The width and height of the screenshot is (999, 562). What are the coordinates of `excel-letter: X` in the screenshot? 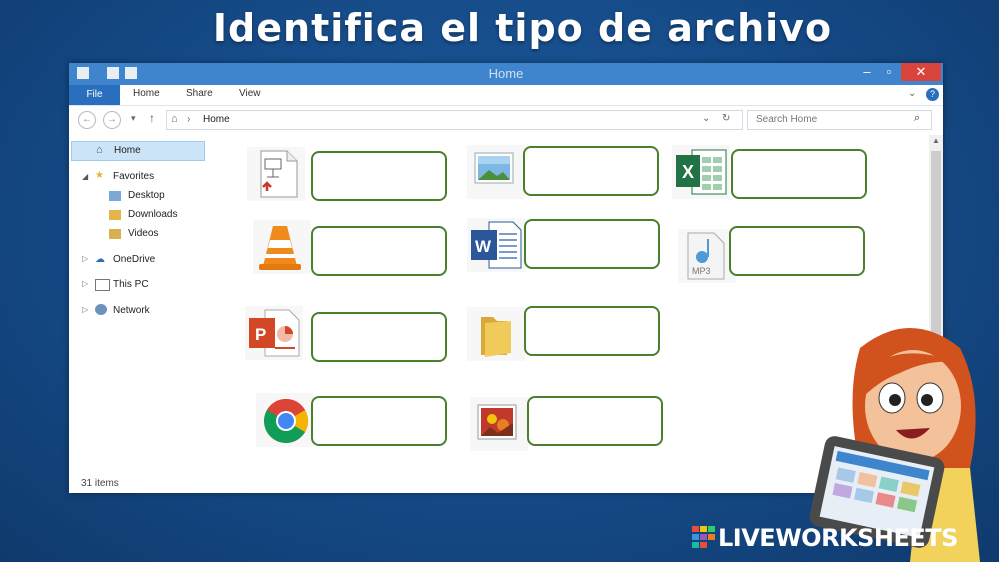 It's located at (688, 172).